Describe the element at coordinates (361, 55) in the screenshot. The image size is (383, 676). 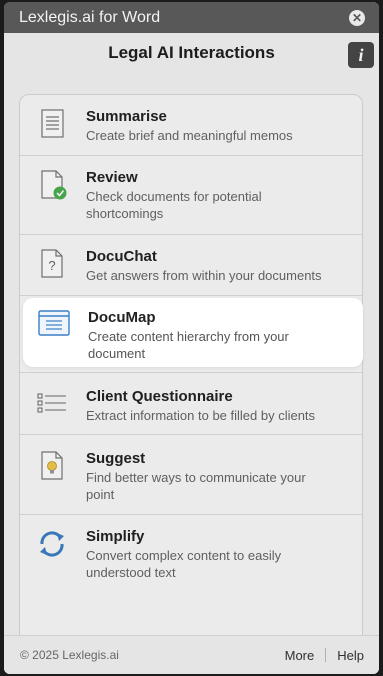
I see `info-button: i` at that location.